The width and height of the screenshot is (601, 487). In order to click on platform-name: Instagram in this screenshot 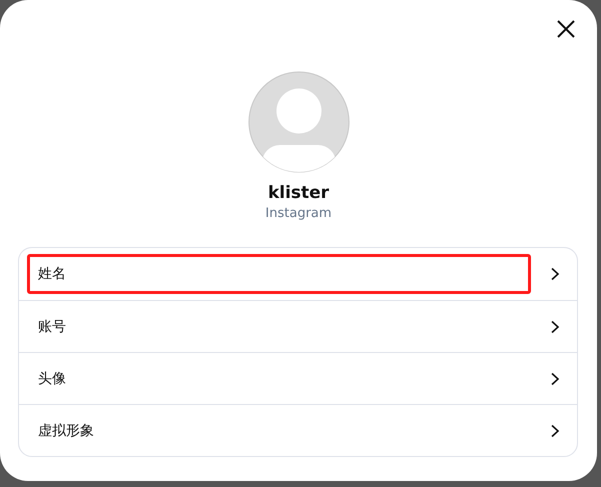, I will do `click(298, 213)`.